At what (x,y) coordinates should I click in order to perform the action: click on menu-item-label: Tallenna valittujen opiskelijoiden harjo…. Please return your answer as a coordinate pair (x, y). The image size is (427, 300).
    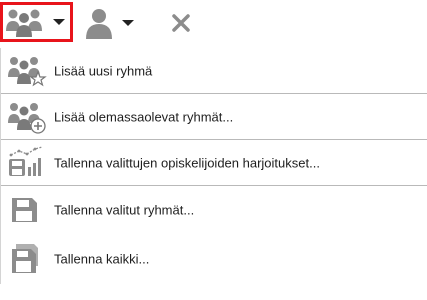
    Looking at the image, I should click on (187, 162).